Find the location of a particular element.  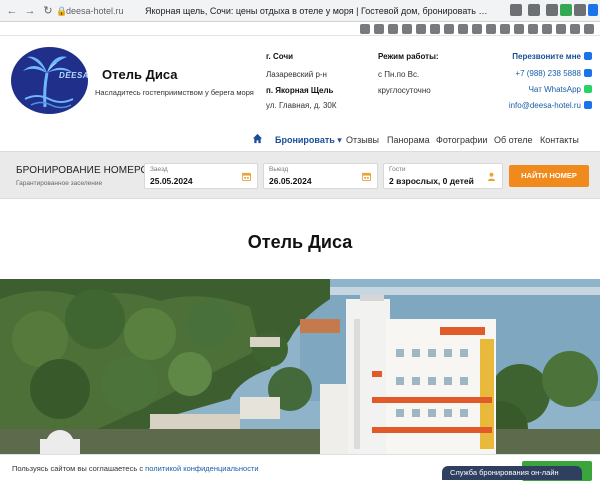

address-village: п. Якорная Щель is located at coordinates (300, 90).